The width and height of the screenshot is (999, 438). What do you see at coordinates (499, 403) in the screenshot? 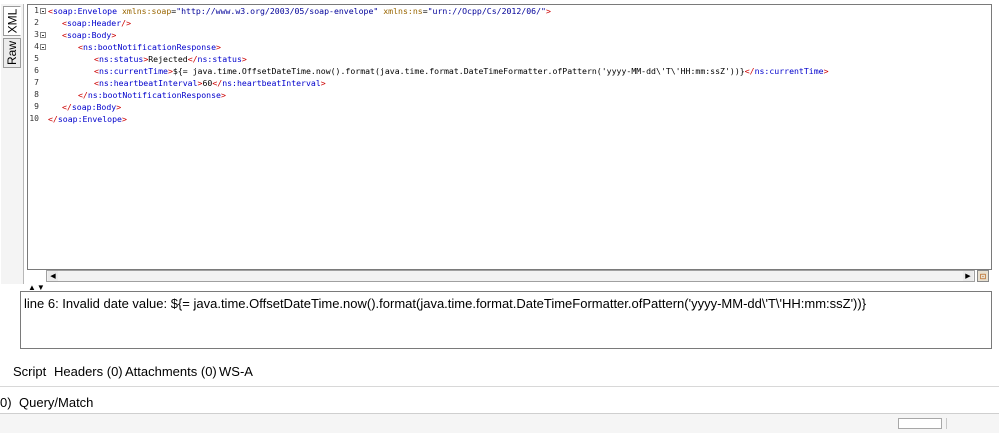
I see `assertion-tabs: 0) Query/Match` at bounding box center [499, 403].